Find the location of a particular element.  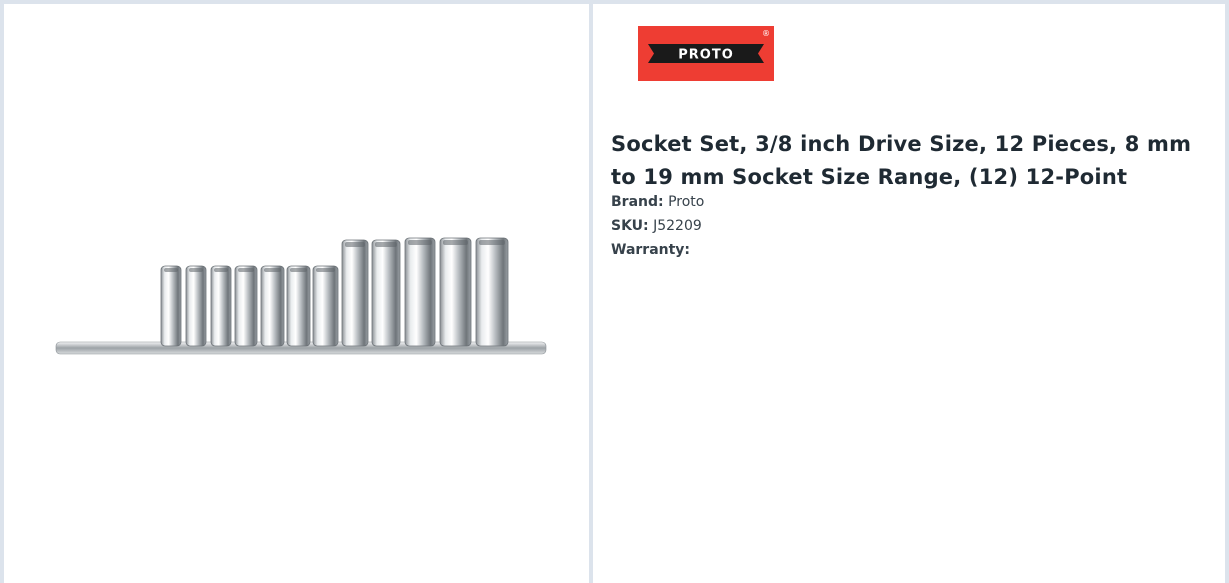

spec-label: Brand: is located at coordinates (637, 202).